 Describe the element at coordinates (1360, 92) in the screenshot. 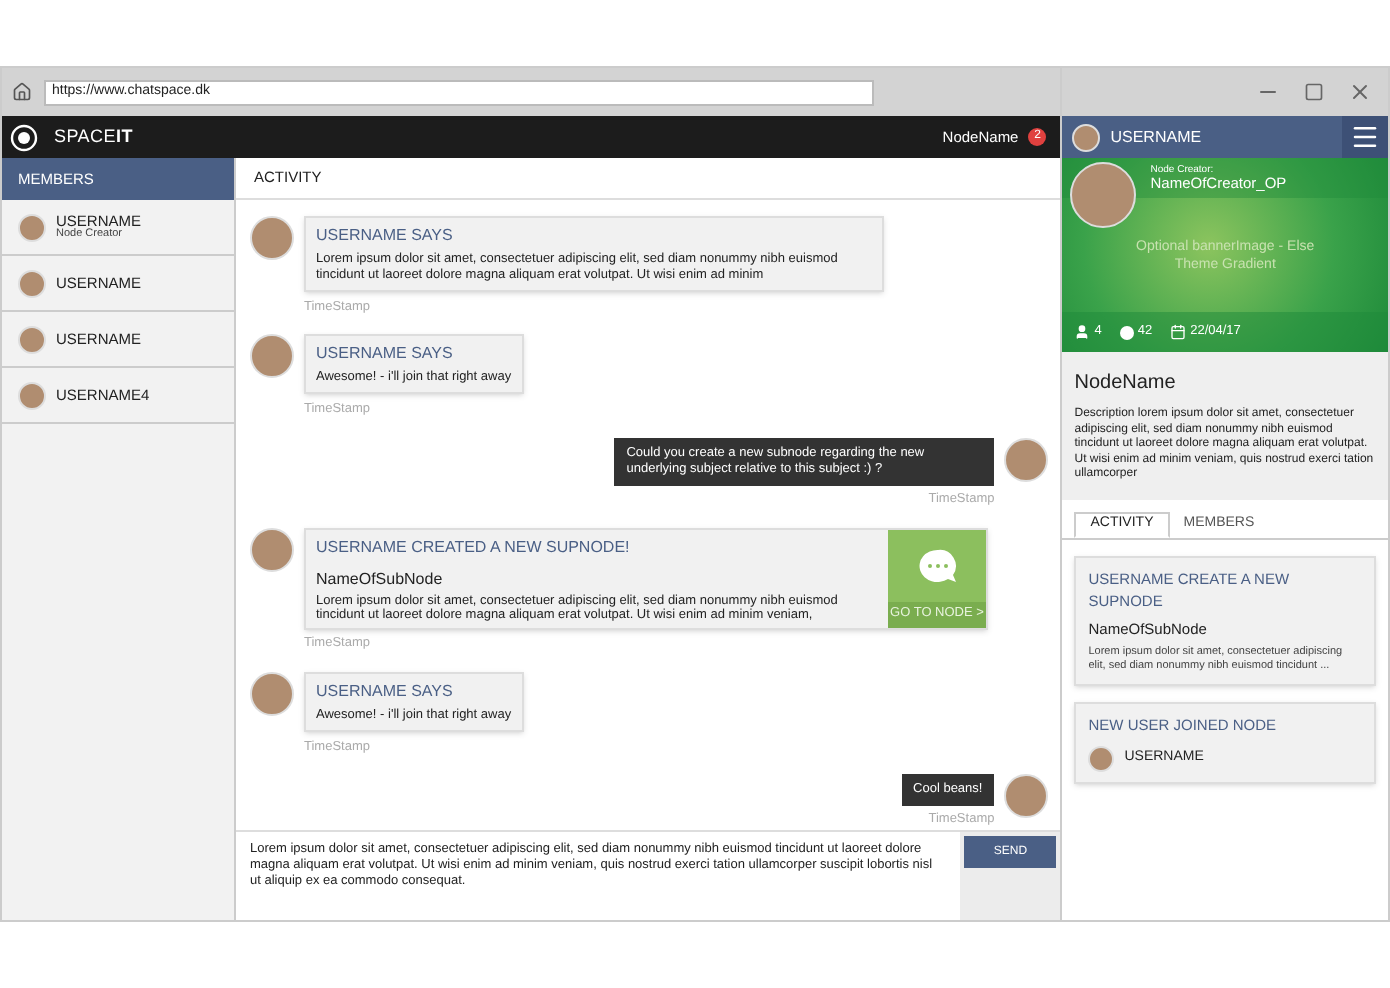

I see `close-icon` at that location.